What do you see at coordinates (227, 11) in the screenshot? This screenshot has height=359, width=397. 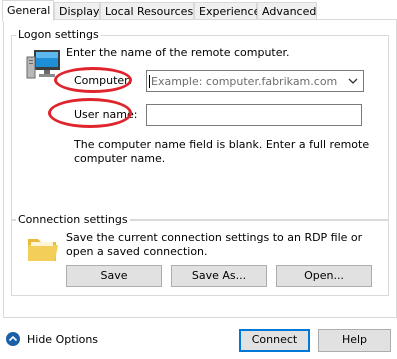 I see `tab-experience: Experience` at bounding box center [227, 11].